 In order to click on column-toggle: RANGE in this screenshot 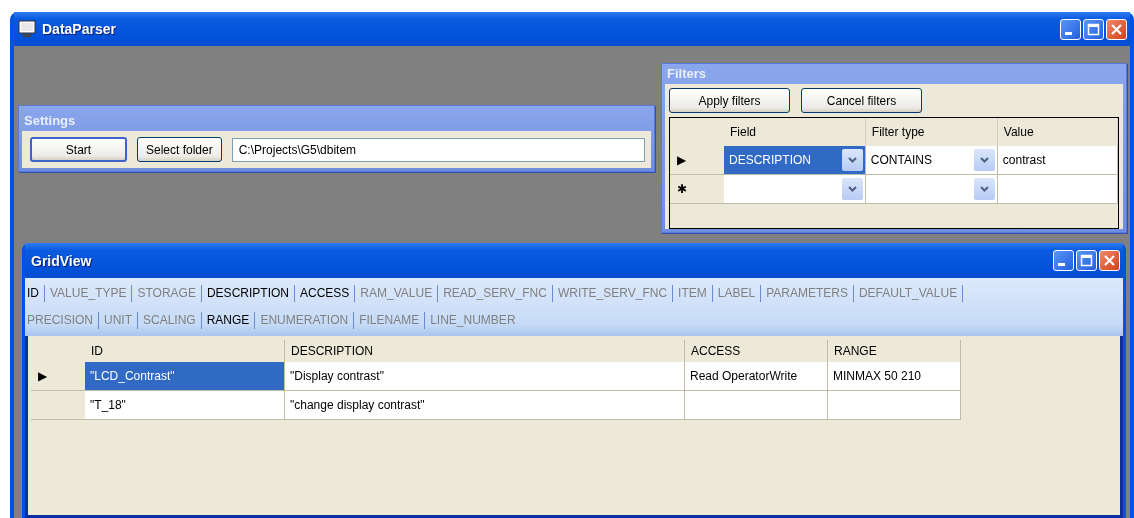, I will do `click(228, 320)`.